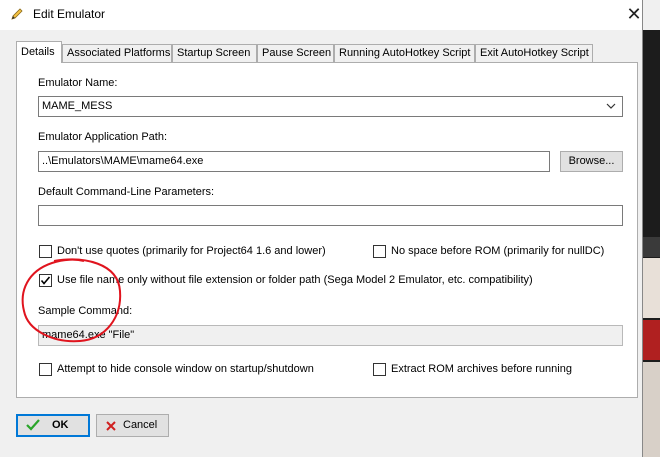 This screenshot has width=660, height=457. Describe the element at coordinates (295, 53) in the screenshot. I see `tab-pause-screen: Pause Screen` at that location.